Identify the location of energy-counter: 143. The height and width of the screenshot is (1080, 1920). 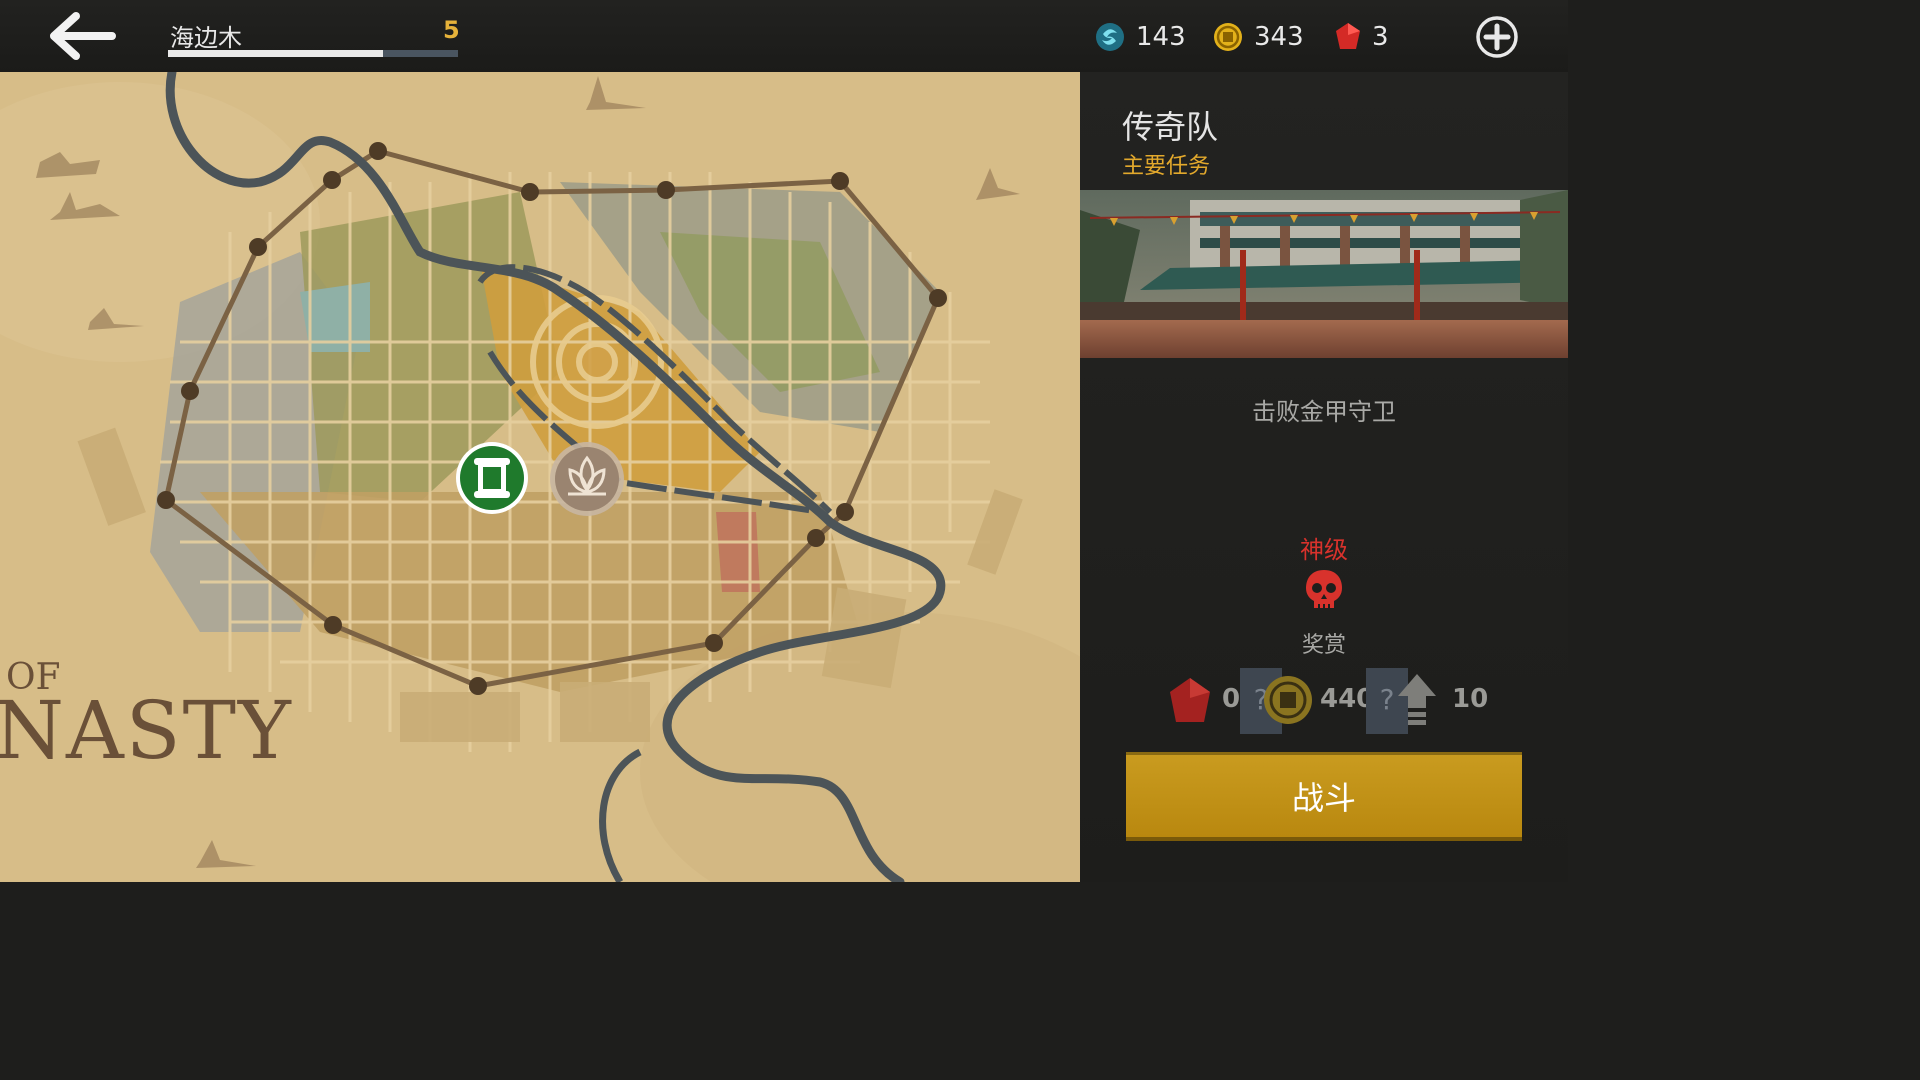
(1140, 37).